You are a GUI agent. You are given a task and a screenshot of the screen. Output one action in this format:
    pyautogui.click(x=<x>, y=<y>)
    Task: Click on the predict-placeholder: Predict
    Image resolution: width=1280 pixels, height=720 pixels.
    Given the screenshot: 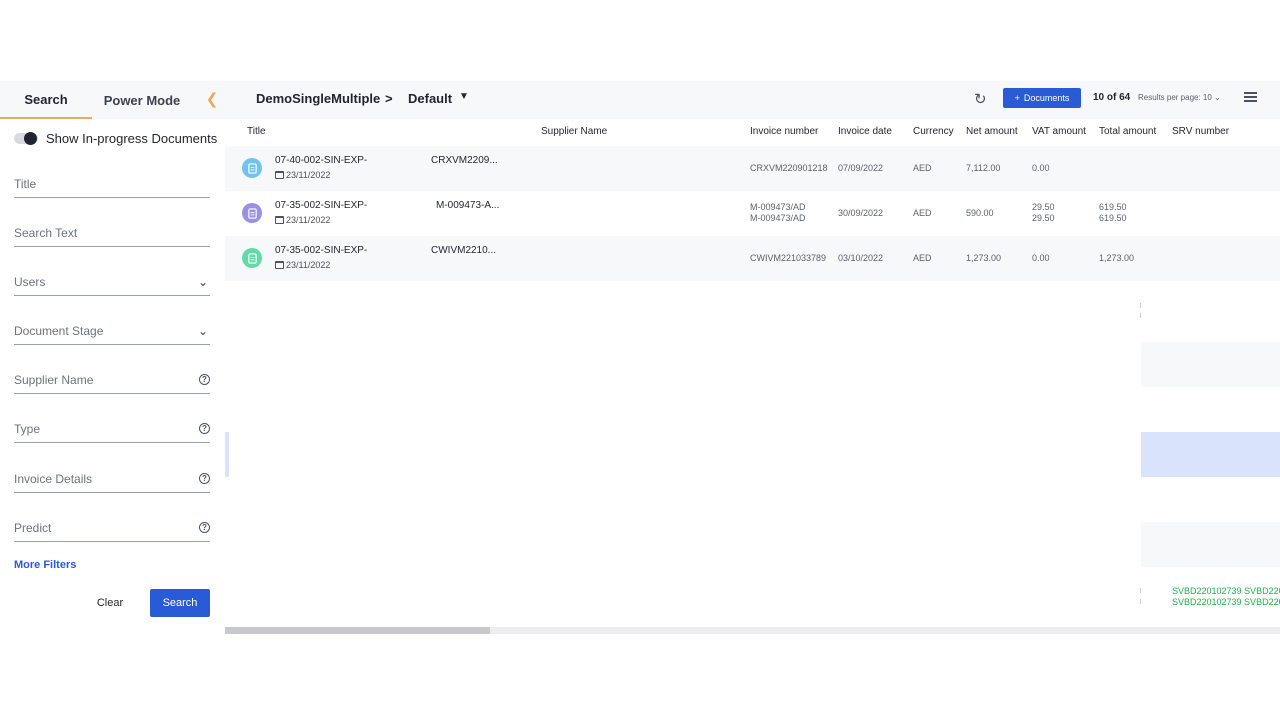 What is the action you would take?
    pyautogui.click(x=33, y=527)
    